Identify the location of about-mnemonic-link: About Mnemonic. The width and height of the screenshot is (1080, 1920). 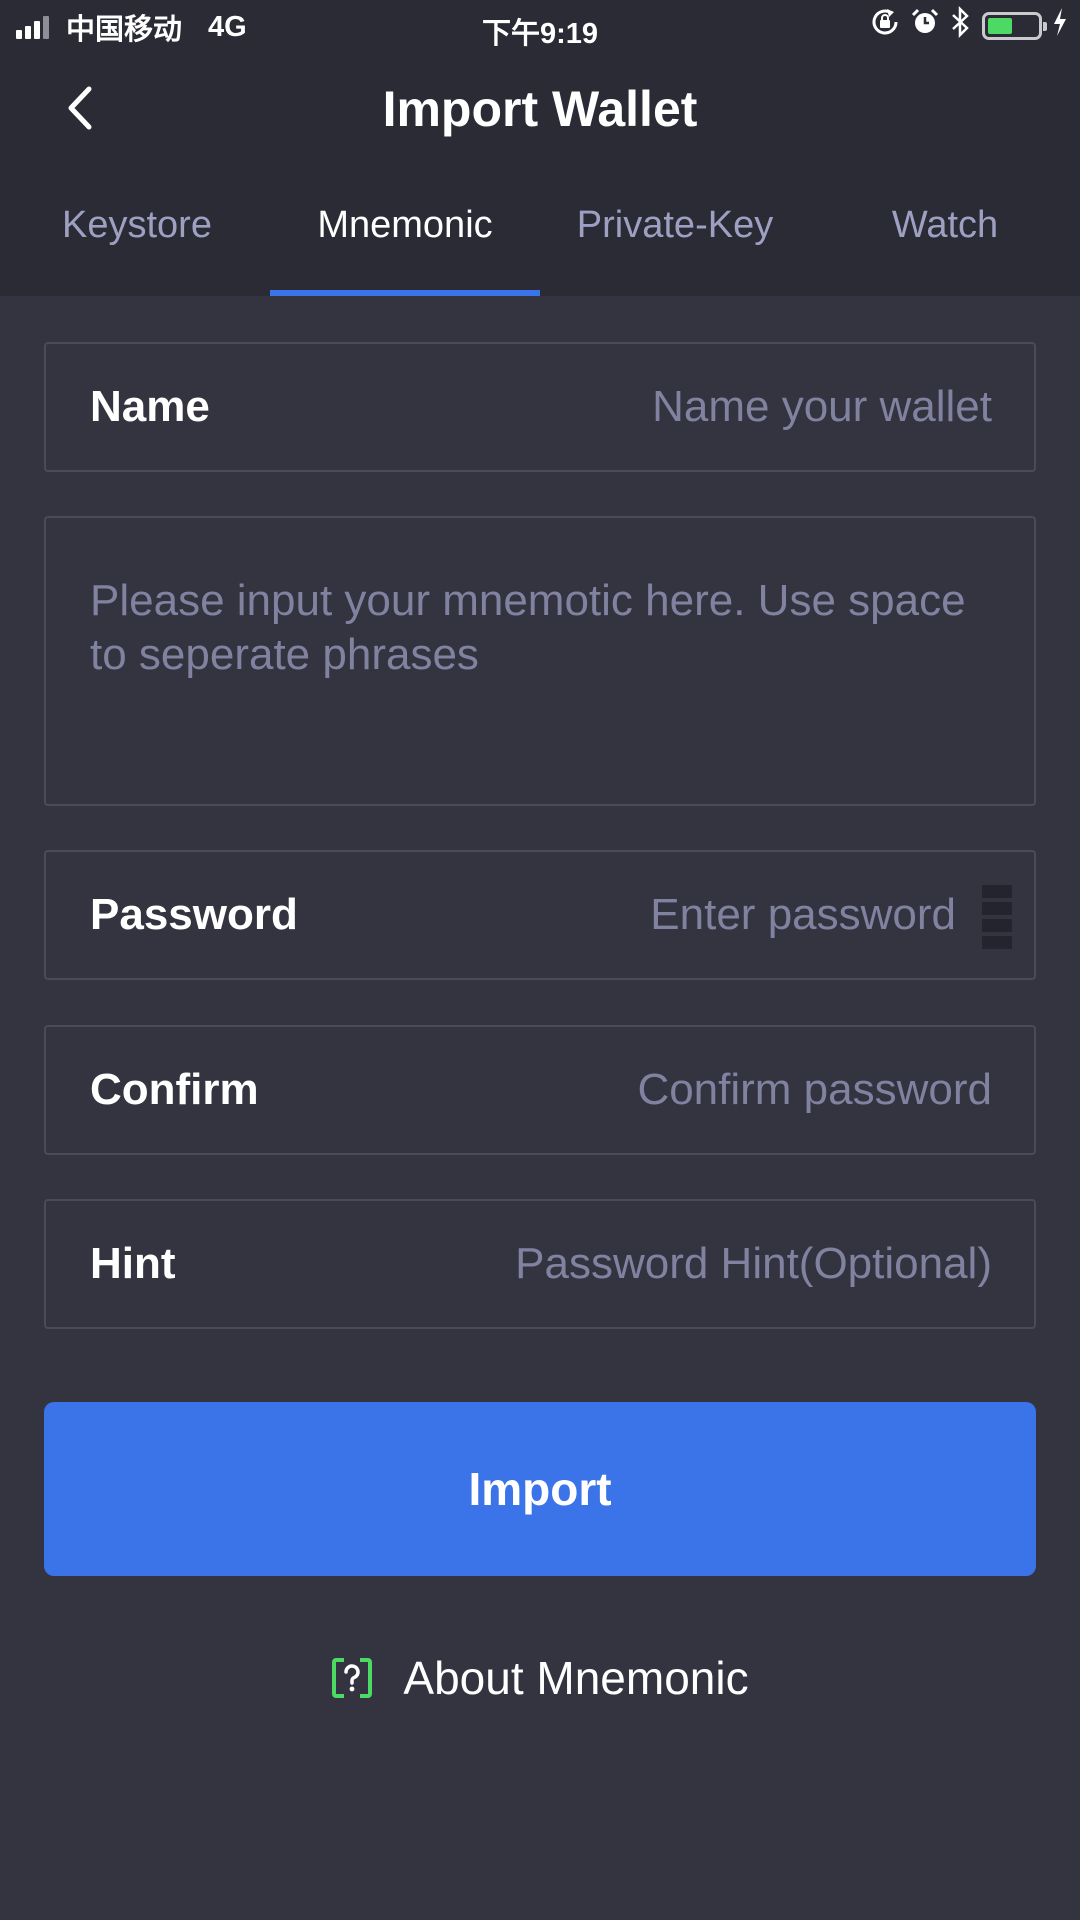
(540, 1678).